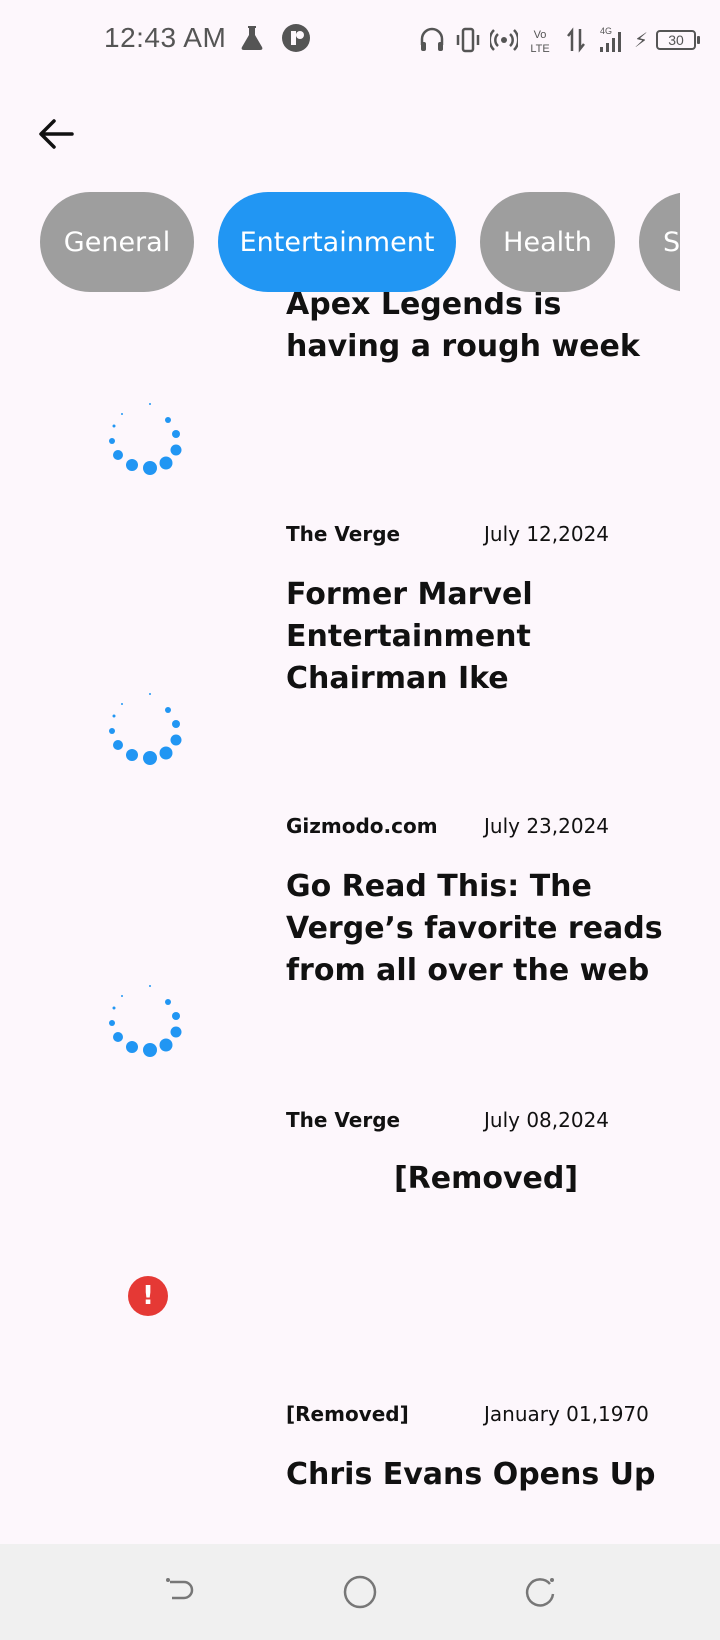 This screenshot has width=720, height=1640. I want to click on article-meta: The Verge July 12,2024, so click(486, 537).